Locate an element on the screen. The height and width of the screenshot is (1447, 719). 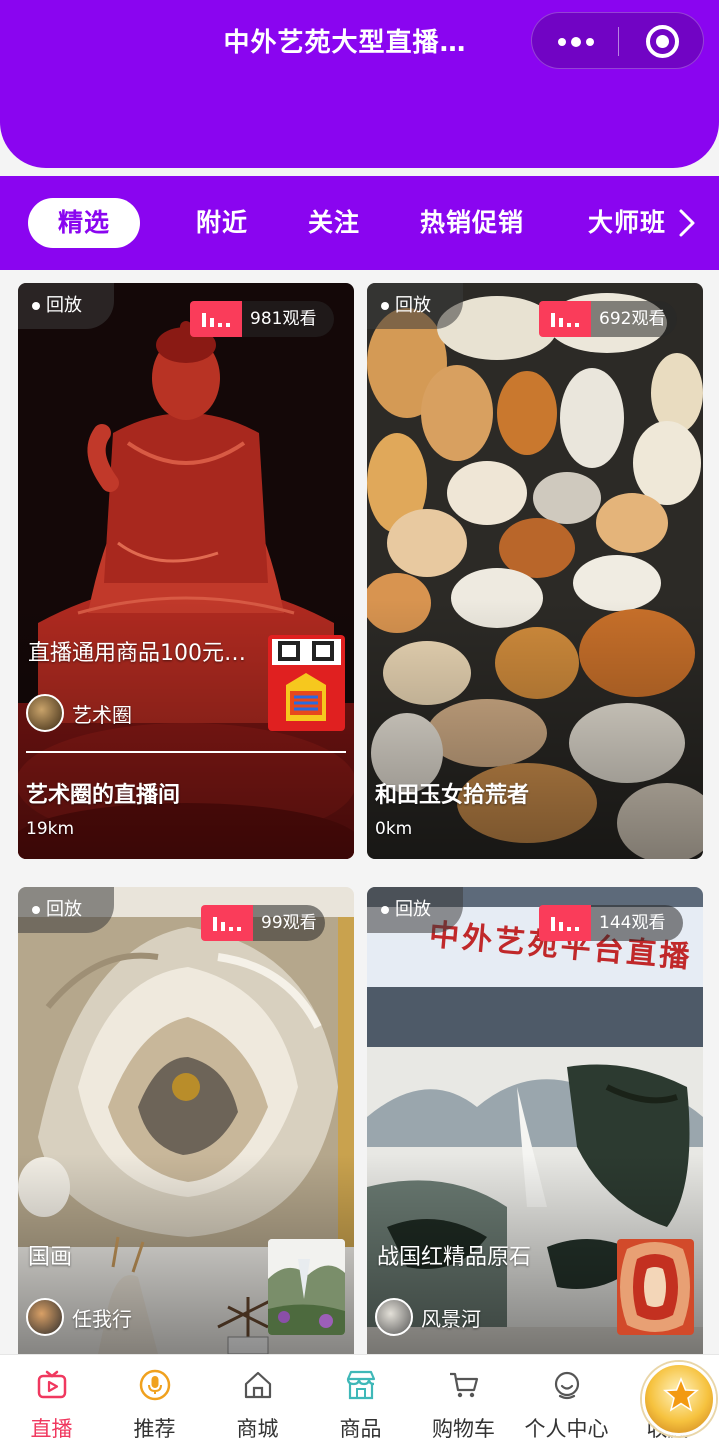
tab-master-class: 大师班 is located at coordinates (627, 223).